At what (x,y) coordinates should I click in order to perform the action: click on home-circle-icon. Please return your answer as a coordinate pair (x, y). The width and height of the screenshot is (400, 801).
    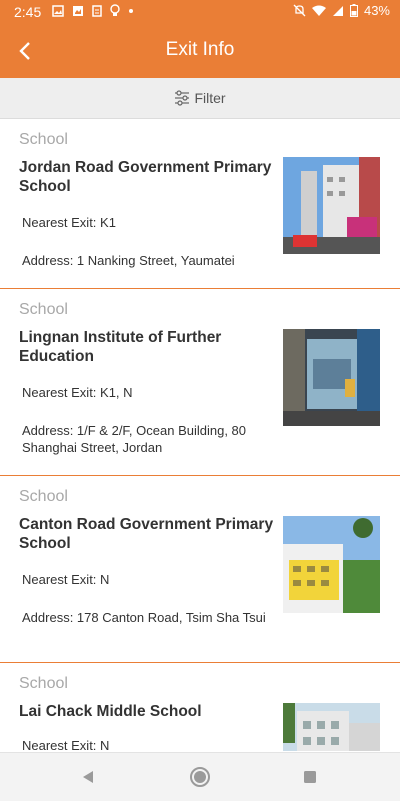
    Looking at the image, I should click on (200, 777).